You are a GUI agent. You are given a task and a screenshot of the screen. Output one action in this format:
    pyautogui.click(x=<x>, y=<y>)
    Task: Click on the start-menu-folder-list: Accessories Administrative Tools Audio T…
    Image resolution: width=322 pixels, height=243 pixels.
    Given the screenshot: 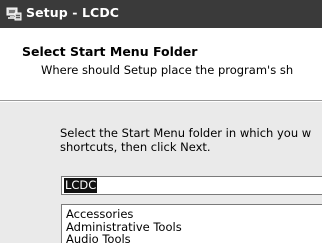 What is the action you would take?
    pyautogui.click(x=191, y=223)
    